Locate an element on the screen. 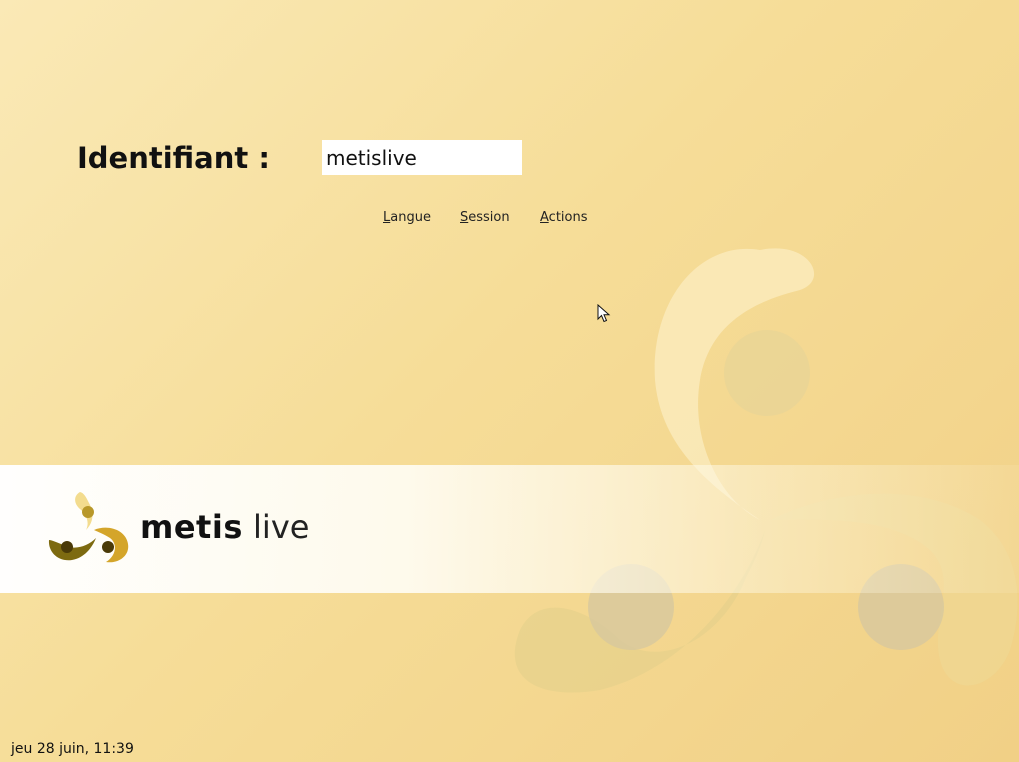 The image size is (1019, 762). language-menu-label: angue is located at coordinates (410, 217).